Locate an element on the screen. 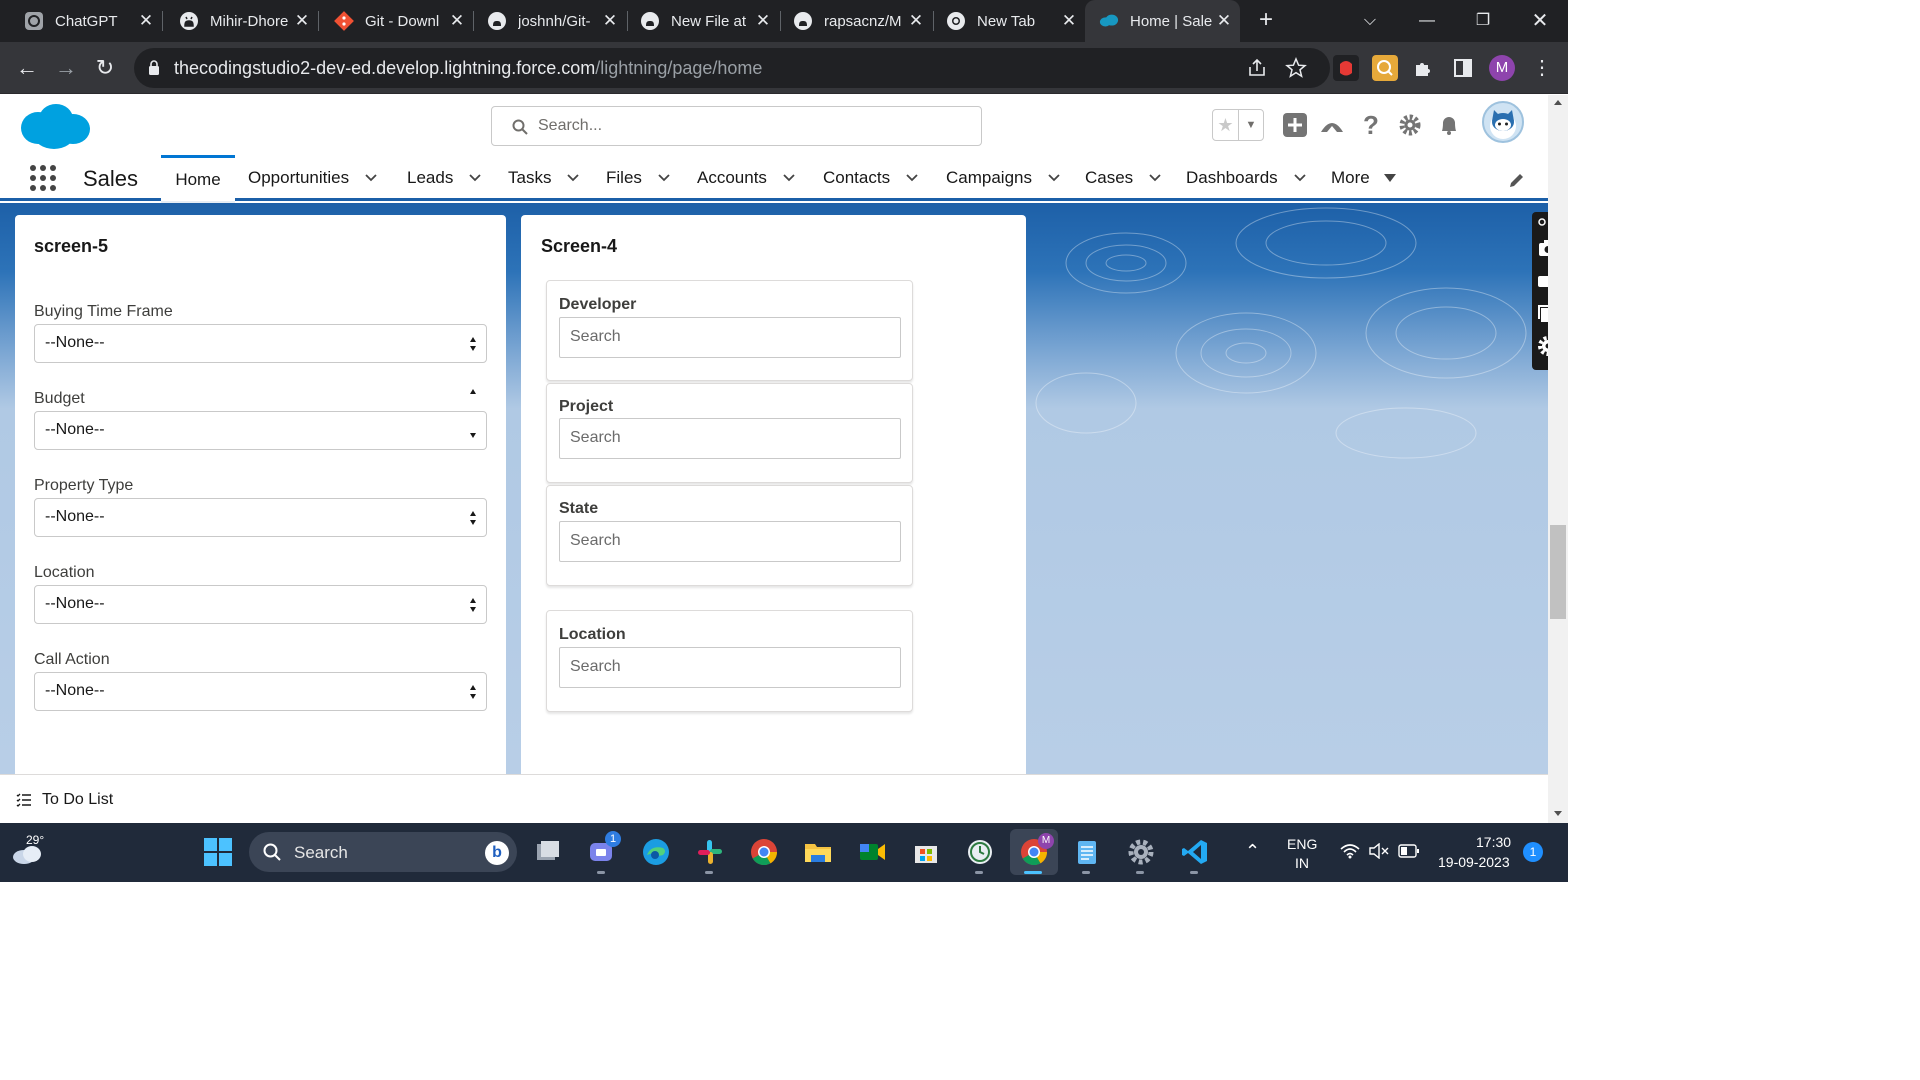 The height and width of the screenshot is (1080, 1920). clock-app-icon is located at coordinates (980, 852).